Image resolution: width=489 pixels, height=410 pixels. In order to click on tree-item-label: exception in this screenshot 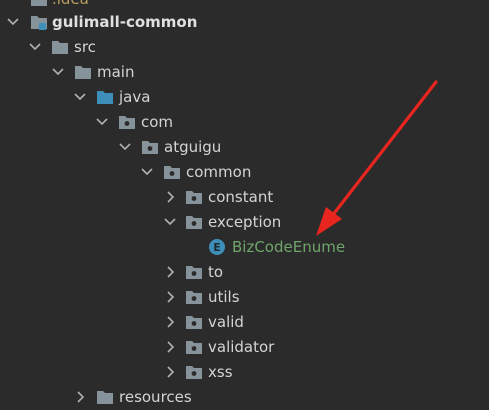, I will do `click(245, 222)`.